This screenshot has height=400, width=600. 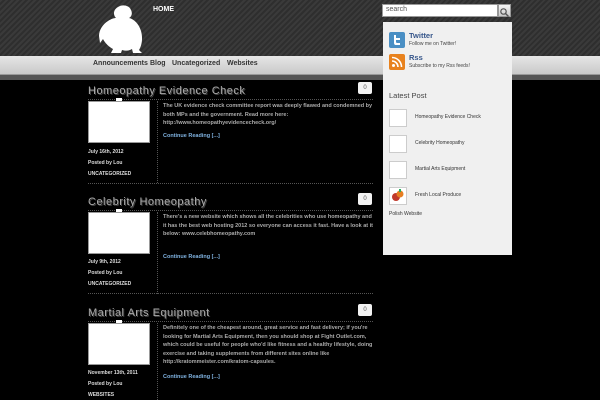 What do you see at coordinates (158, 63) in the screenshot?
I see `menu-item-blog: Blog` at bounding box center [158, 63].